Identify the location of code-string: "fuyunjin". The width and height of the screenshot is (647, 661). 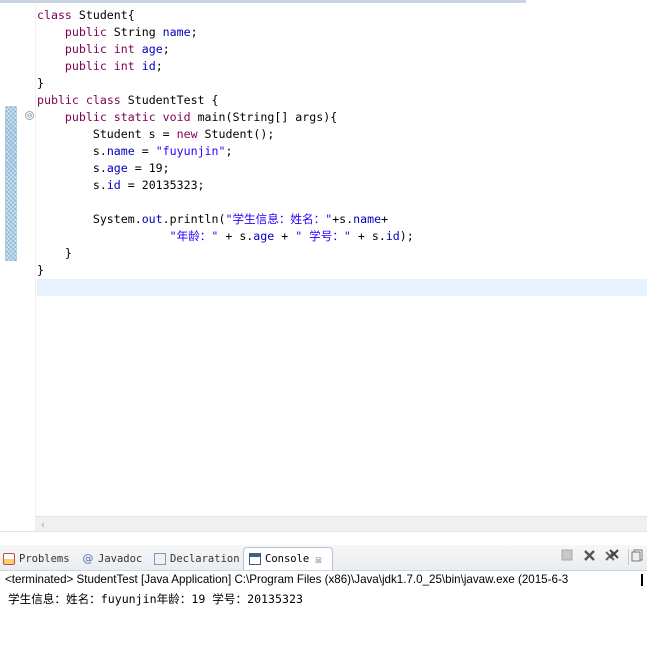
(190, 151).